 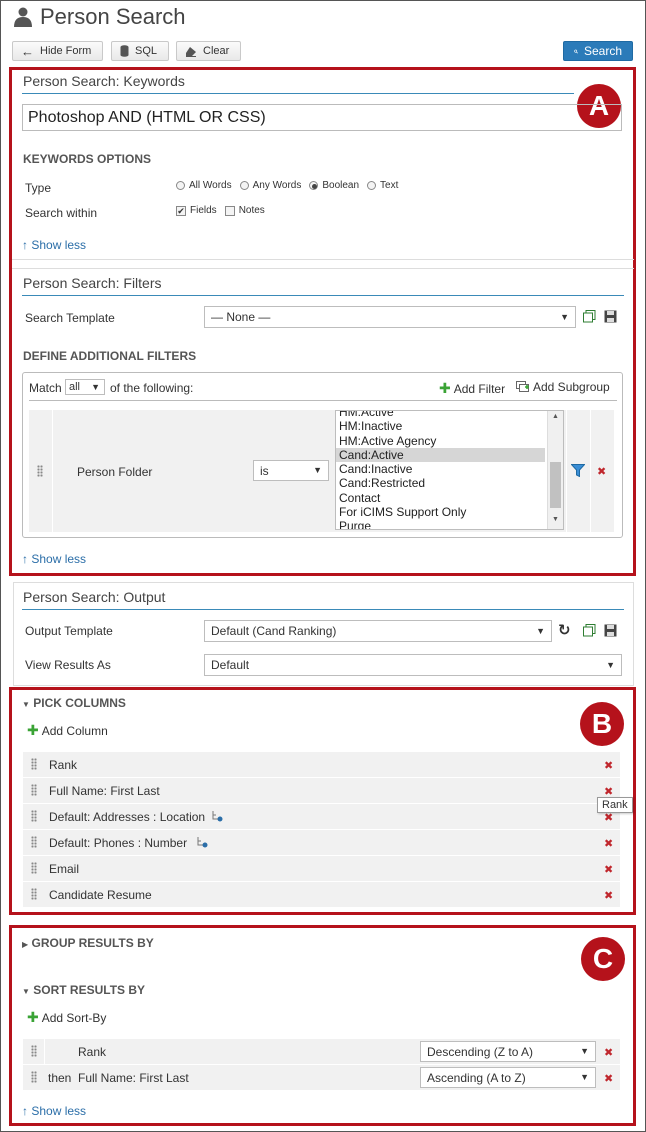 What do you see at coordinates (244, 210) in the screenshot?
I see `within-option-notes: Notes` at bounding box center [244, 210].